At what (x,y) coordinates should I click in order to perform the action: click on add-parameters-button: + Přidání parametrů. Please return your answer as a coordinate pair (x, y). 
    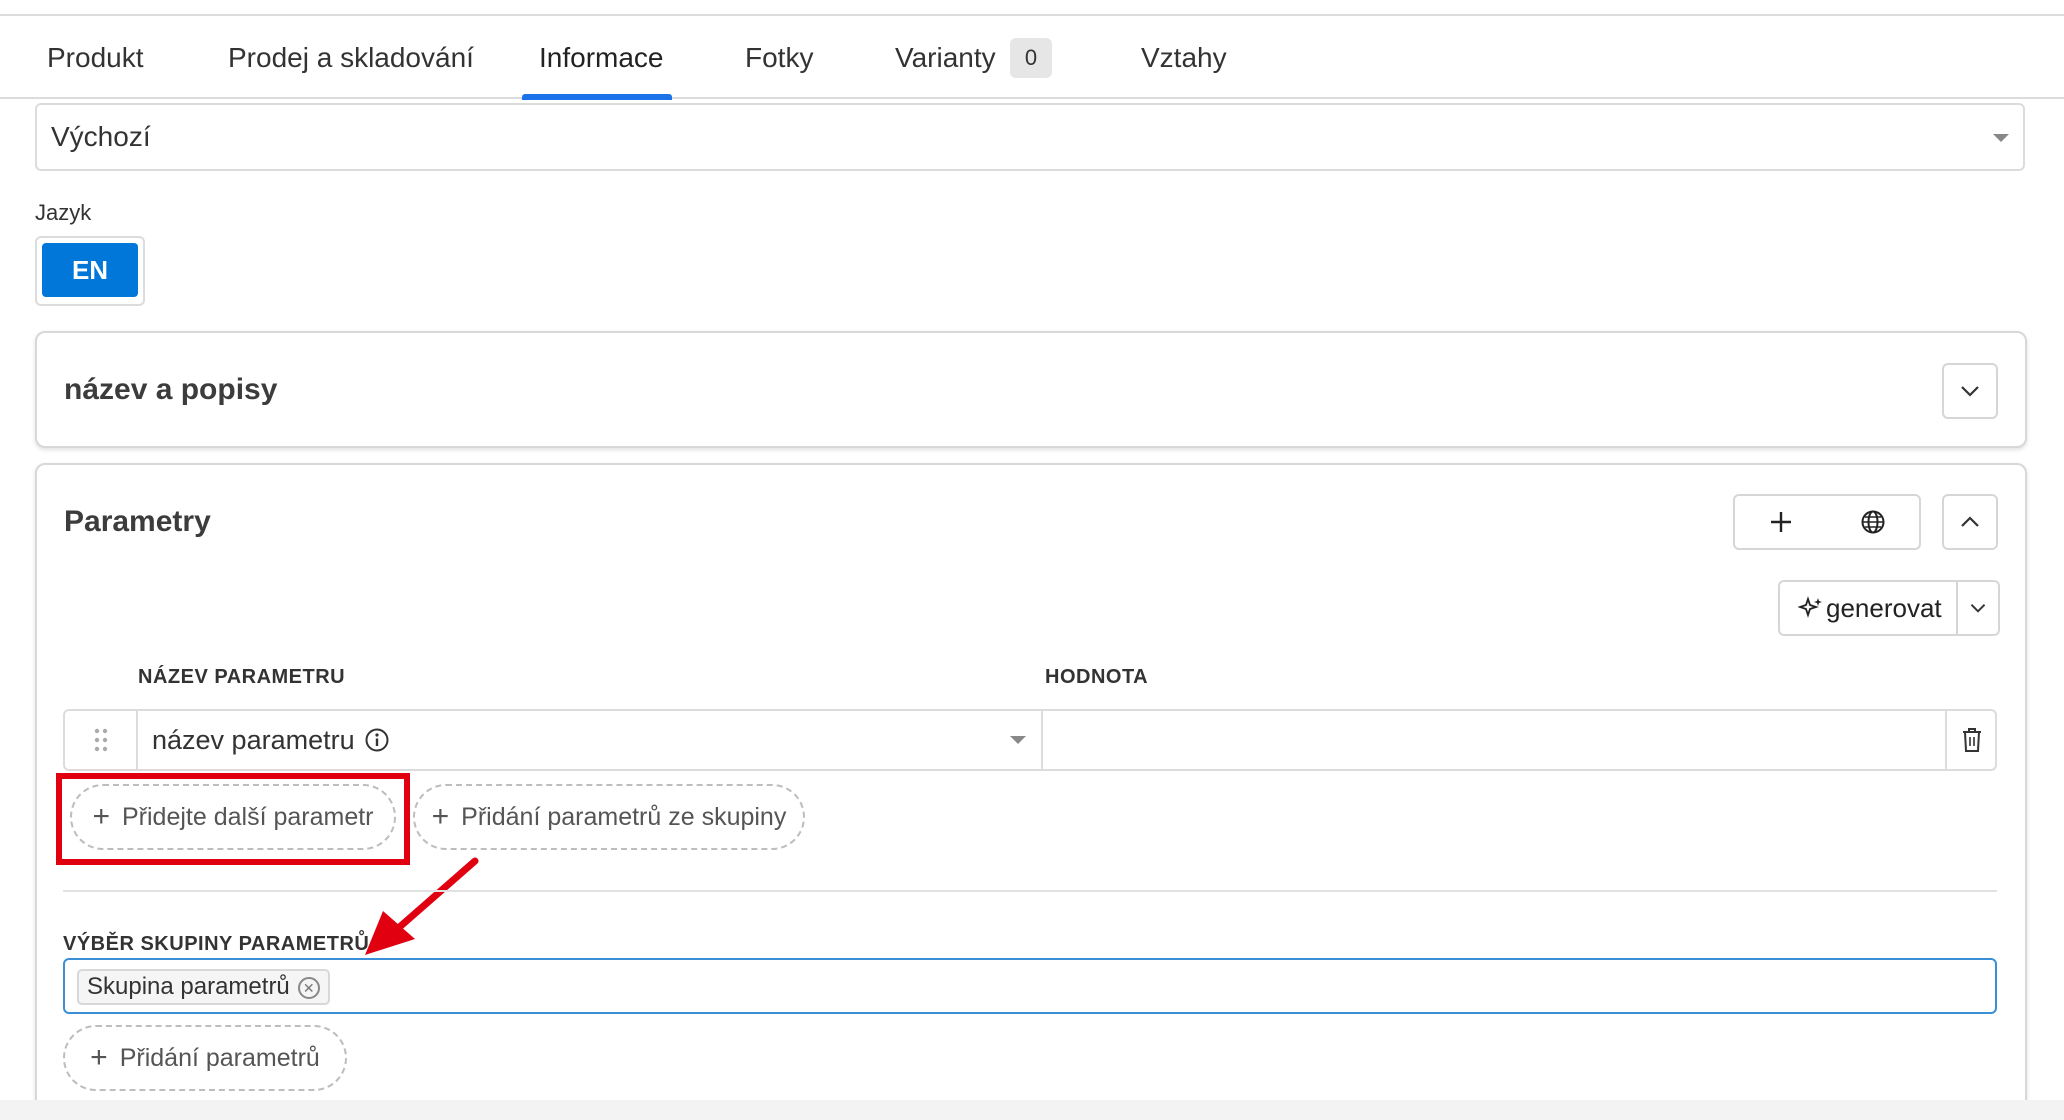
    Looking at the image, I should click on (205, 1058).